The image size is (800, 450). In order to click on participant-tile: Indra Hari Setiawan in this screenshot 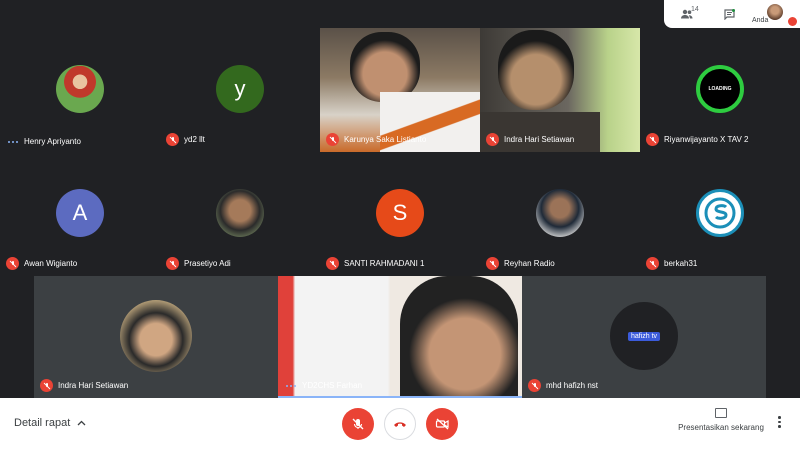, I will do `click(156, 337)`.